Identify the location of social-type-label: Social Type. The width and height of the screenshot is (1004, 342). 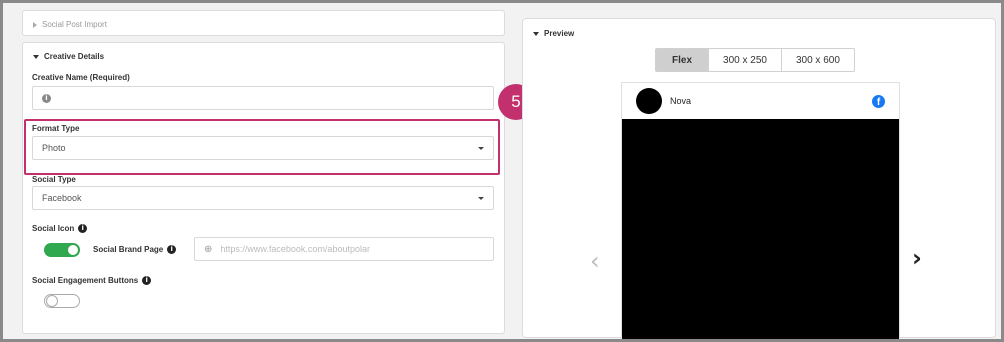
(54, 179).